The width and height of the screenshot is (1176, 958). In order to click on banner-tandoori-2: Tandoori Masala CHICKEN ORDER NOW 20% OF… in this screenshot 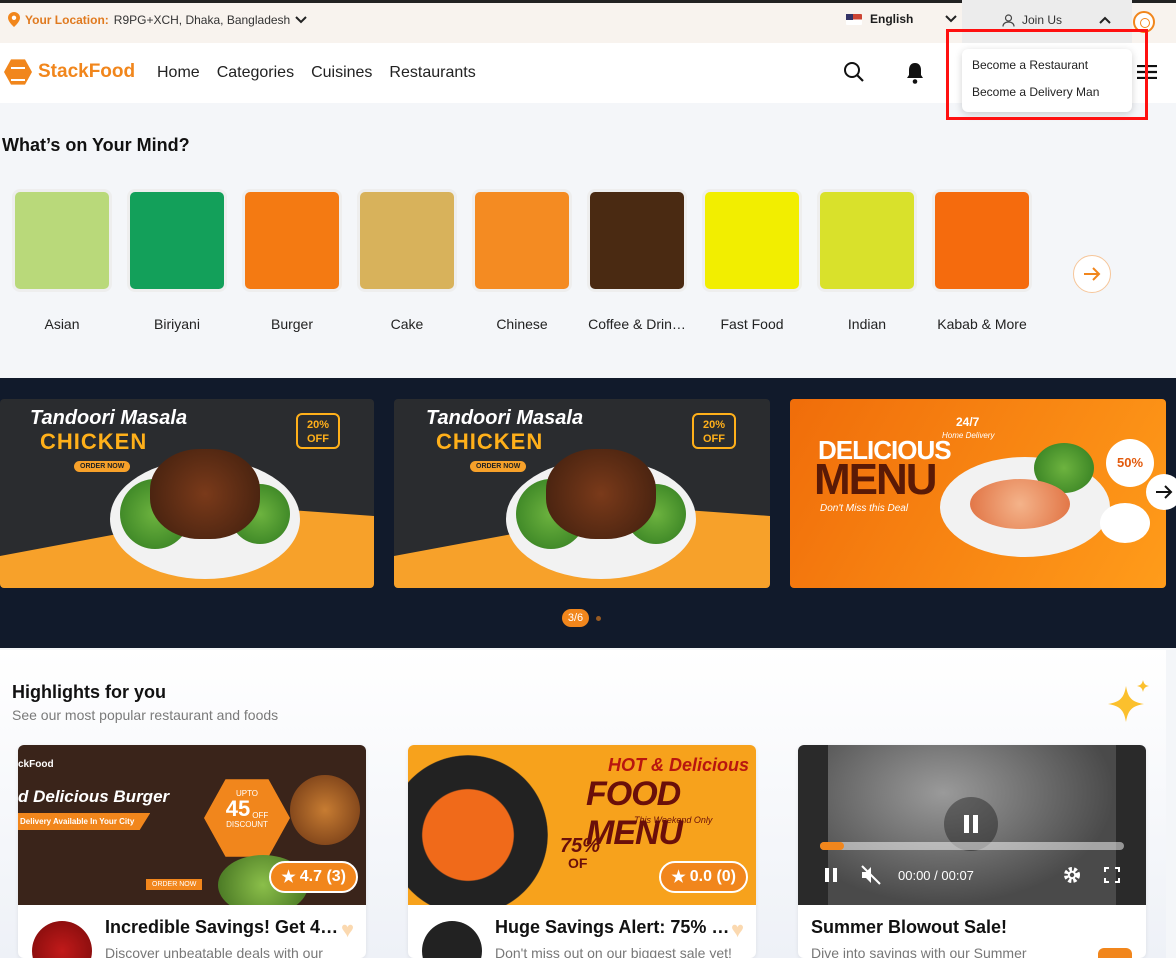, I will do `click(582, 493)`.